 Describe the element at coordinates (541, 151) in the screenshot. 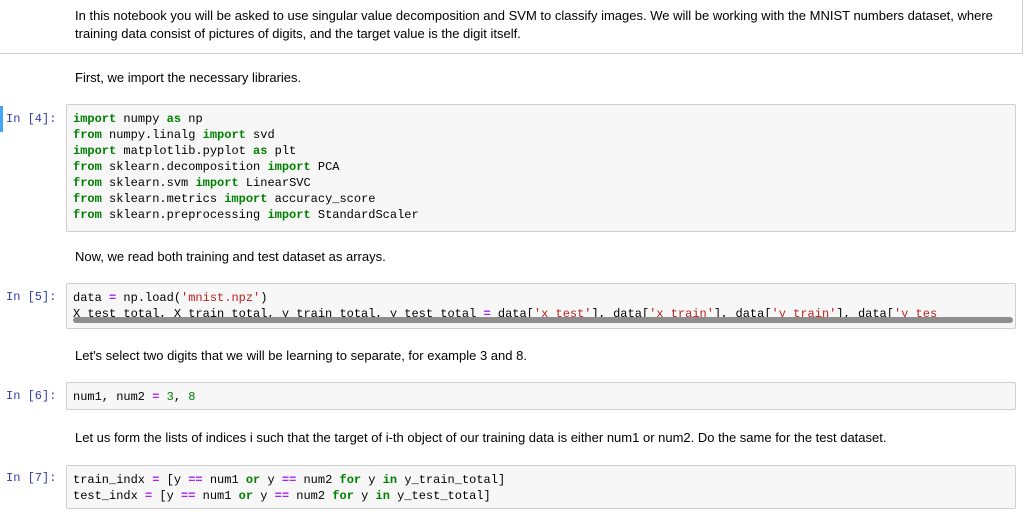

I see `code-line: import matplotlib.pyplot as plt` at that location.